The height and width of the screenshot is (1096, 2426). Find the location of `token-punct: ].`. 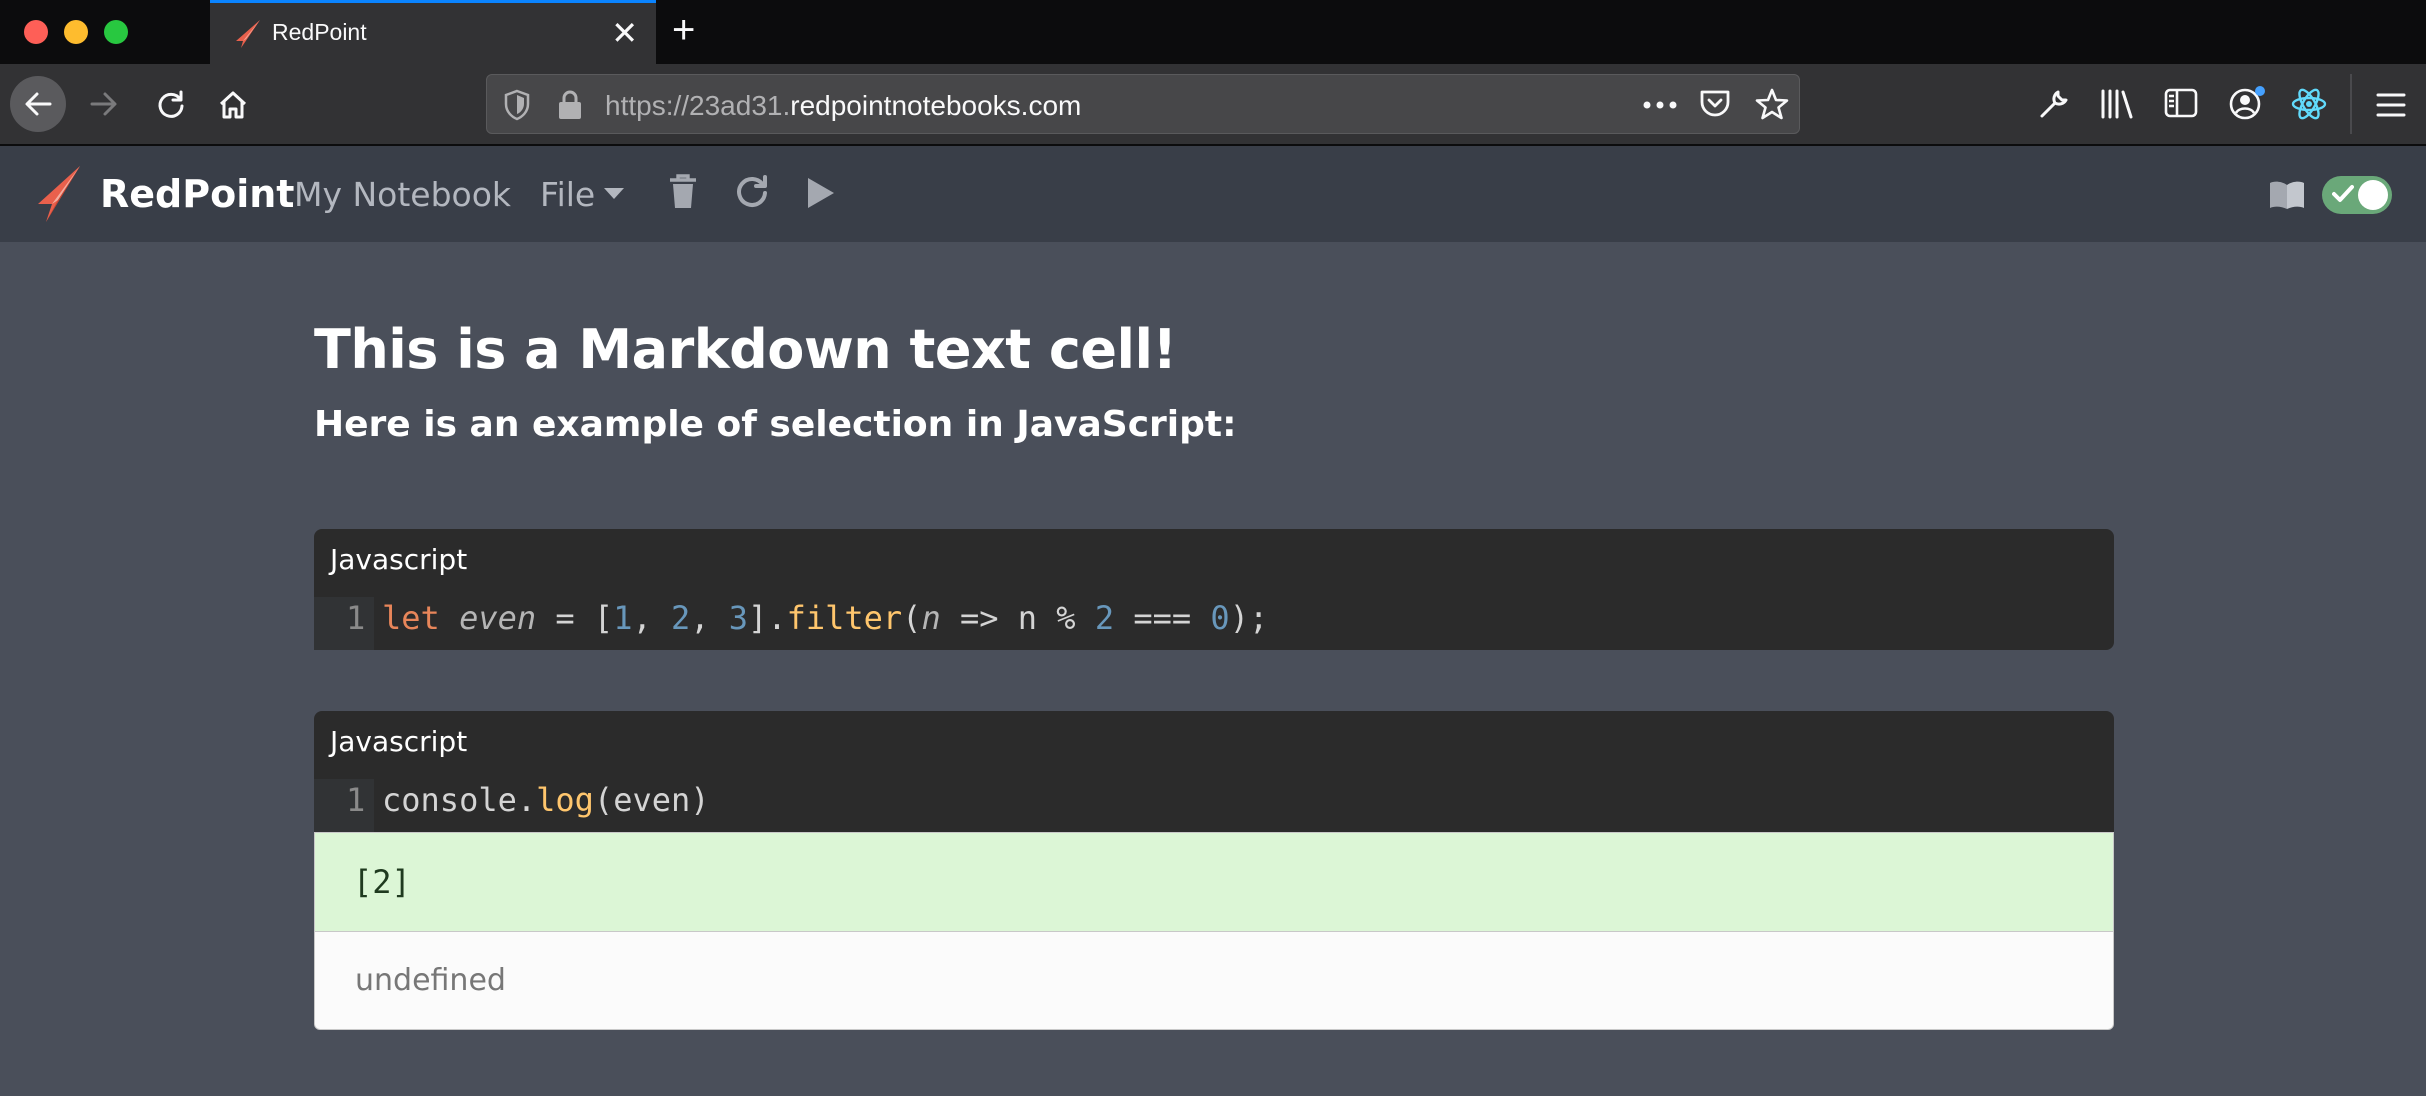

token-punct: ]. is located at coordinates (767, 618).